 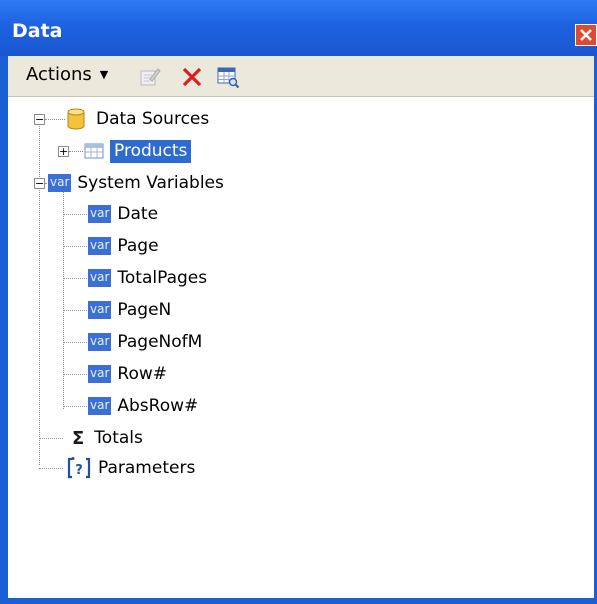 I want to click on tree-node-parameters: ? Parameters, so click(x=129, y=468).